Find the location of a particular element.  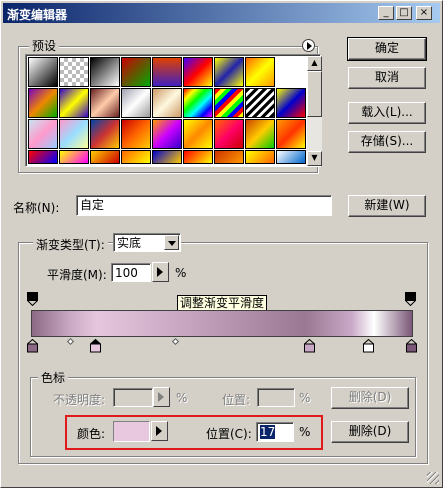

color-location-value: 17 is located at coordinates (268, 432).